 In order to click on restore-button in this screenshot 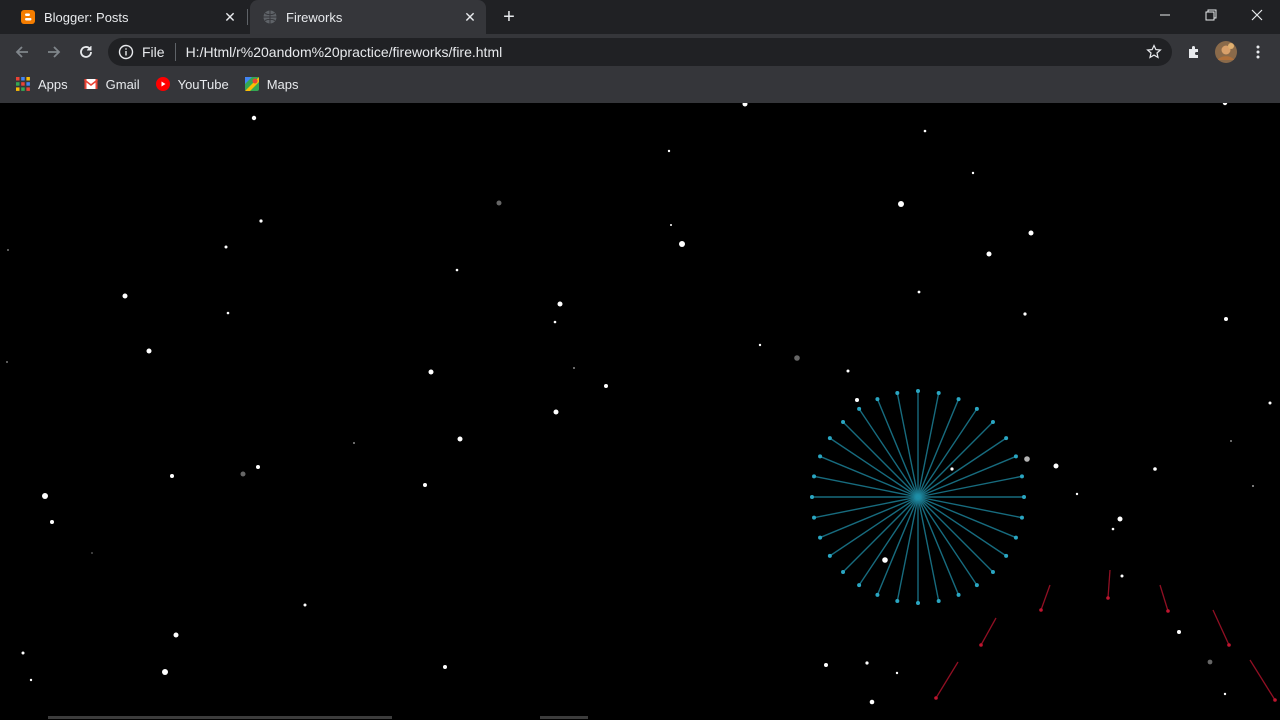, I will do `click(1211, 15)`.